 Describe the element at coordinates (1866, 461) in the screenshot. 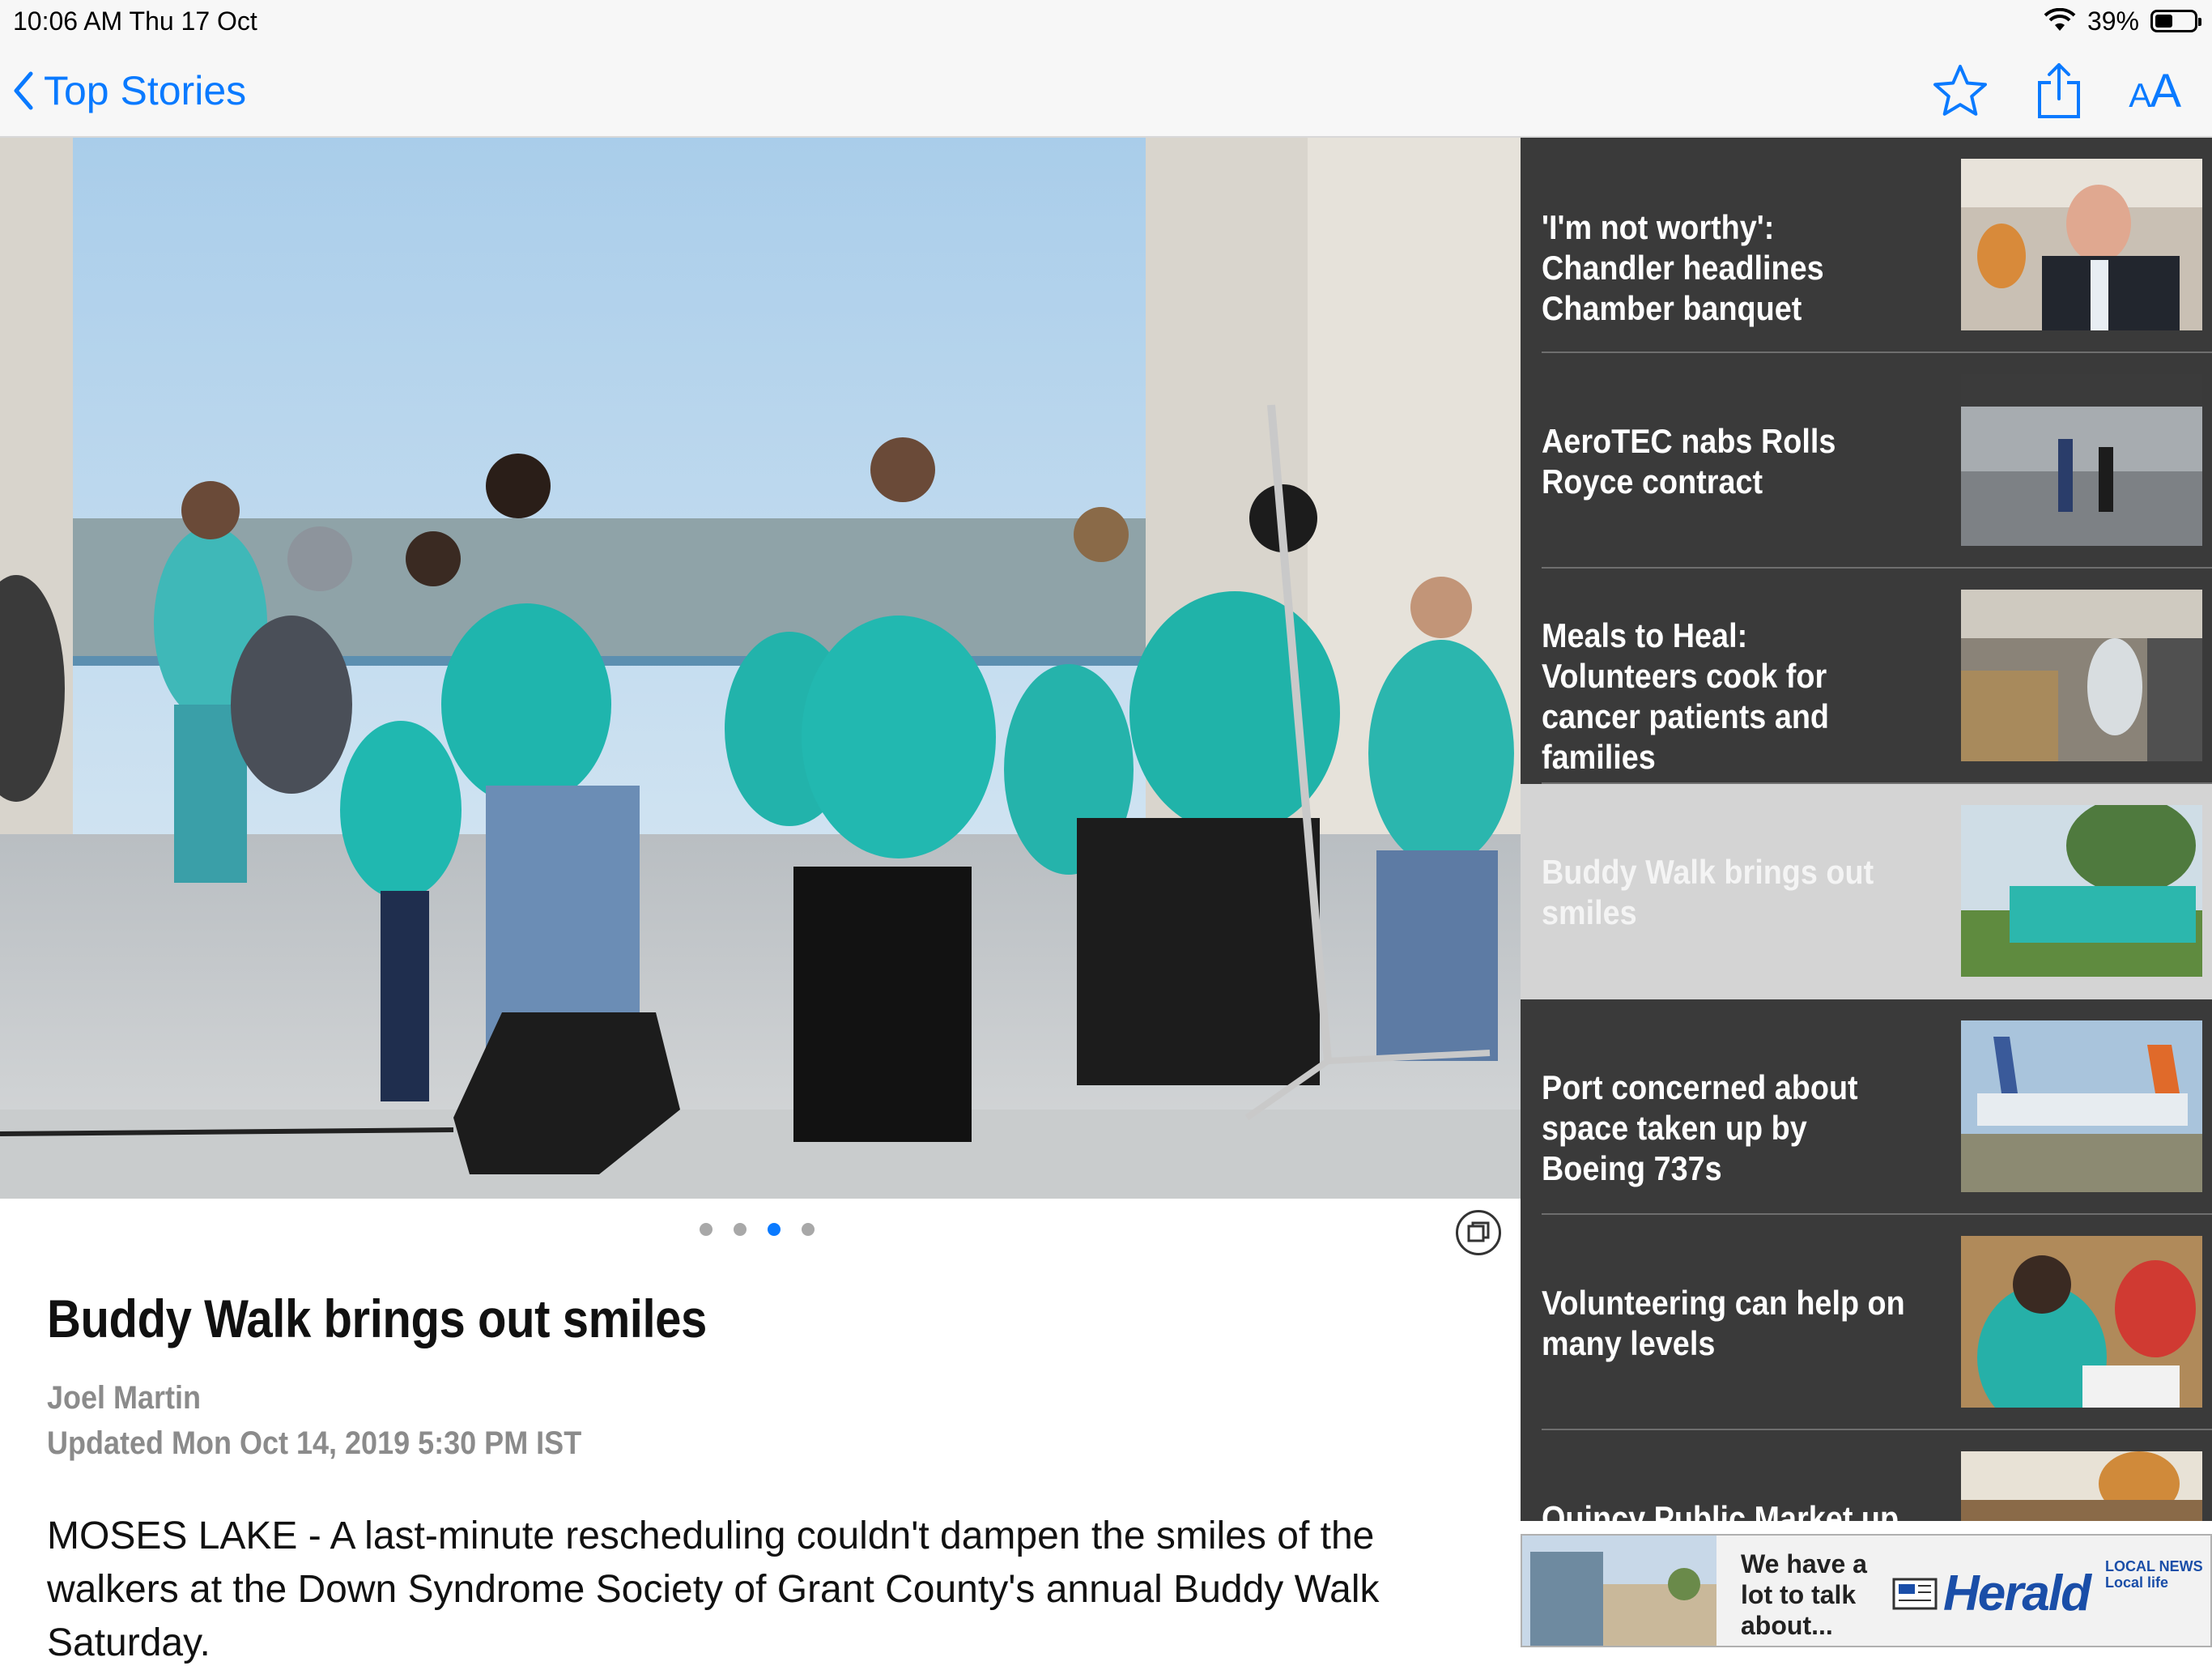

I see `story-item-aerotec: AeroTEC nabs Rolls Royce contract` at that location.